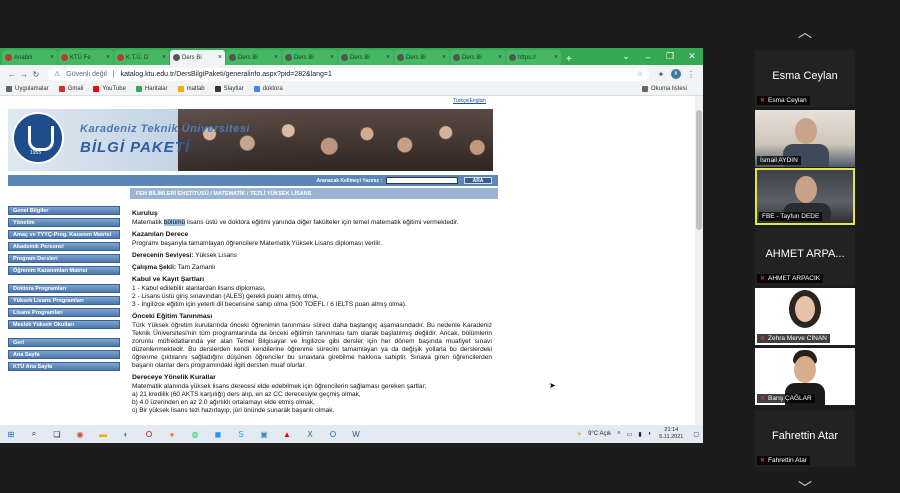 Image resolution: width=900 pixels, height=493 pixels. Describe the element at coordinates (241, 434) in the screenshot. I see `skype-icon: S` at that location.